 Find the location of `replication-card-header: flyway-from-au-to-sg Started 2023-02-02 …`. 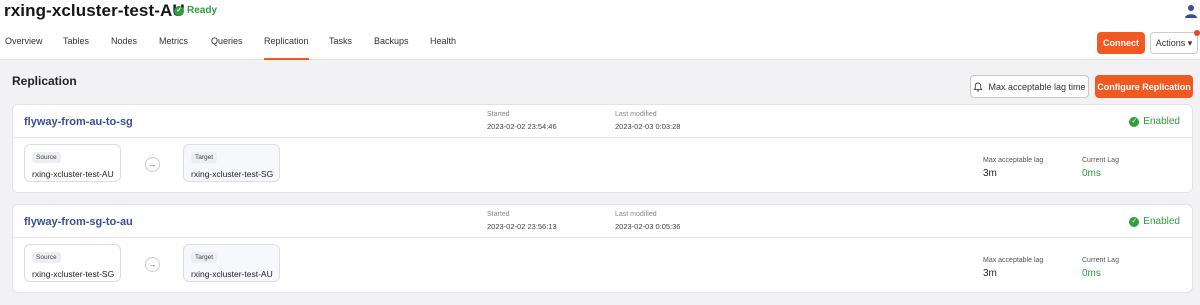

replication-card-header: flyway-from-au-to-sg Started 2023-02-02 … is located at coordinates (602, 121).